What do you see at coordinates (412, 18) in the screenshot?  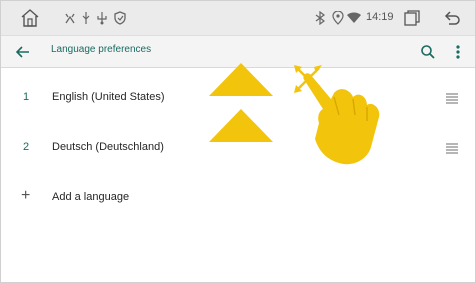 I see `recent-apps-icon` at bounding box center [412, 18].